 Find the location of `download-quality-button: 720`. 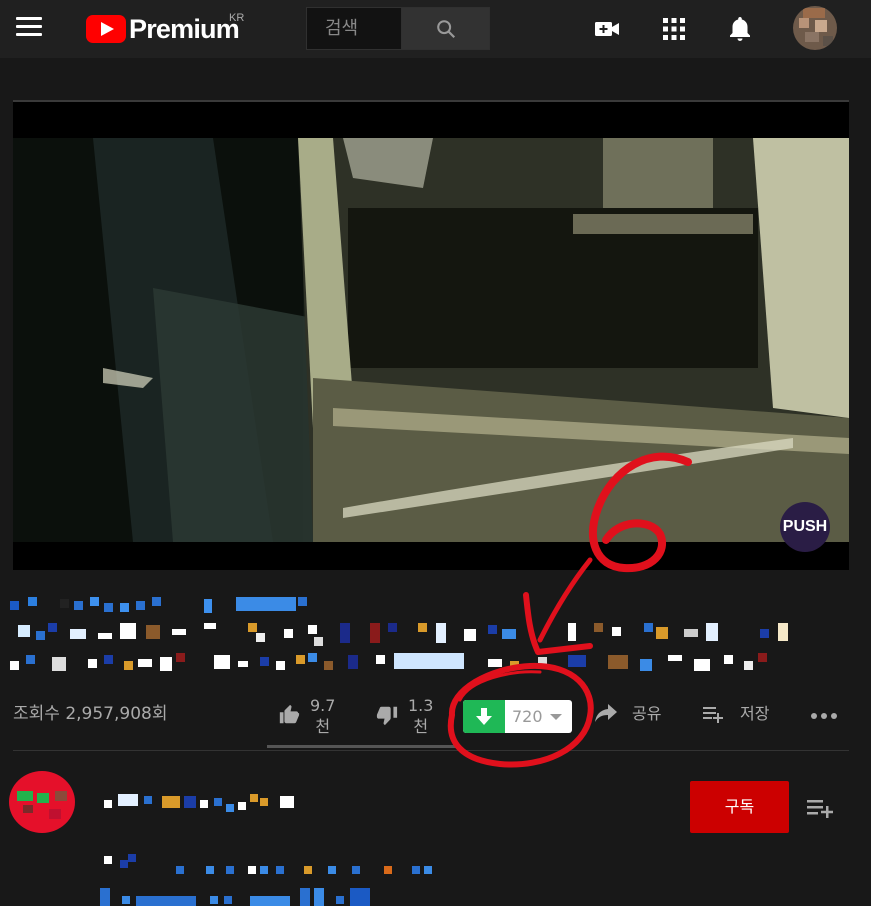

download-quality-button: 720 is located at coordinates (517, 716).